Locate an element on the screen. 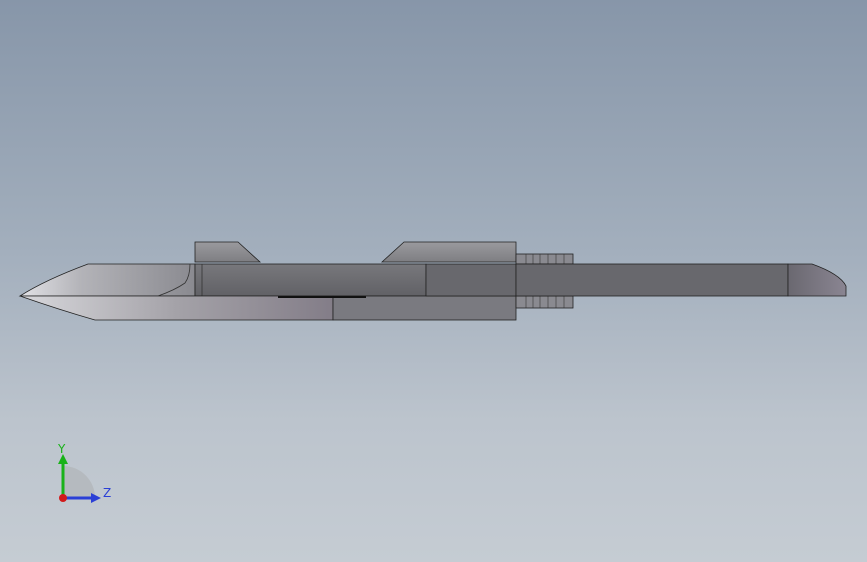 The height and width of the screenshot is (562, 867). knurled-nut-upper is located at coordinates (544, 259).